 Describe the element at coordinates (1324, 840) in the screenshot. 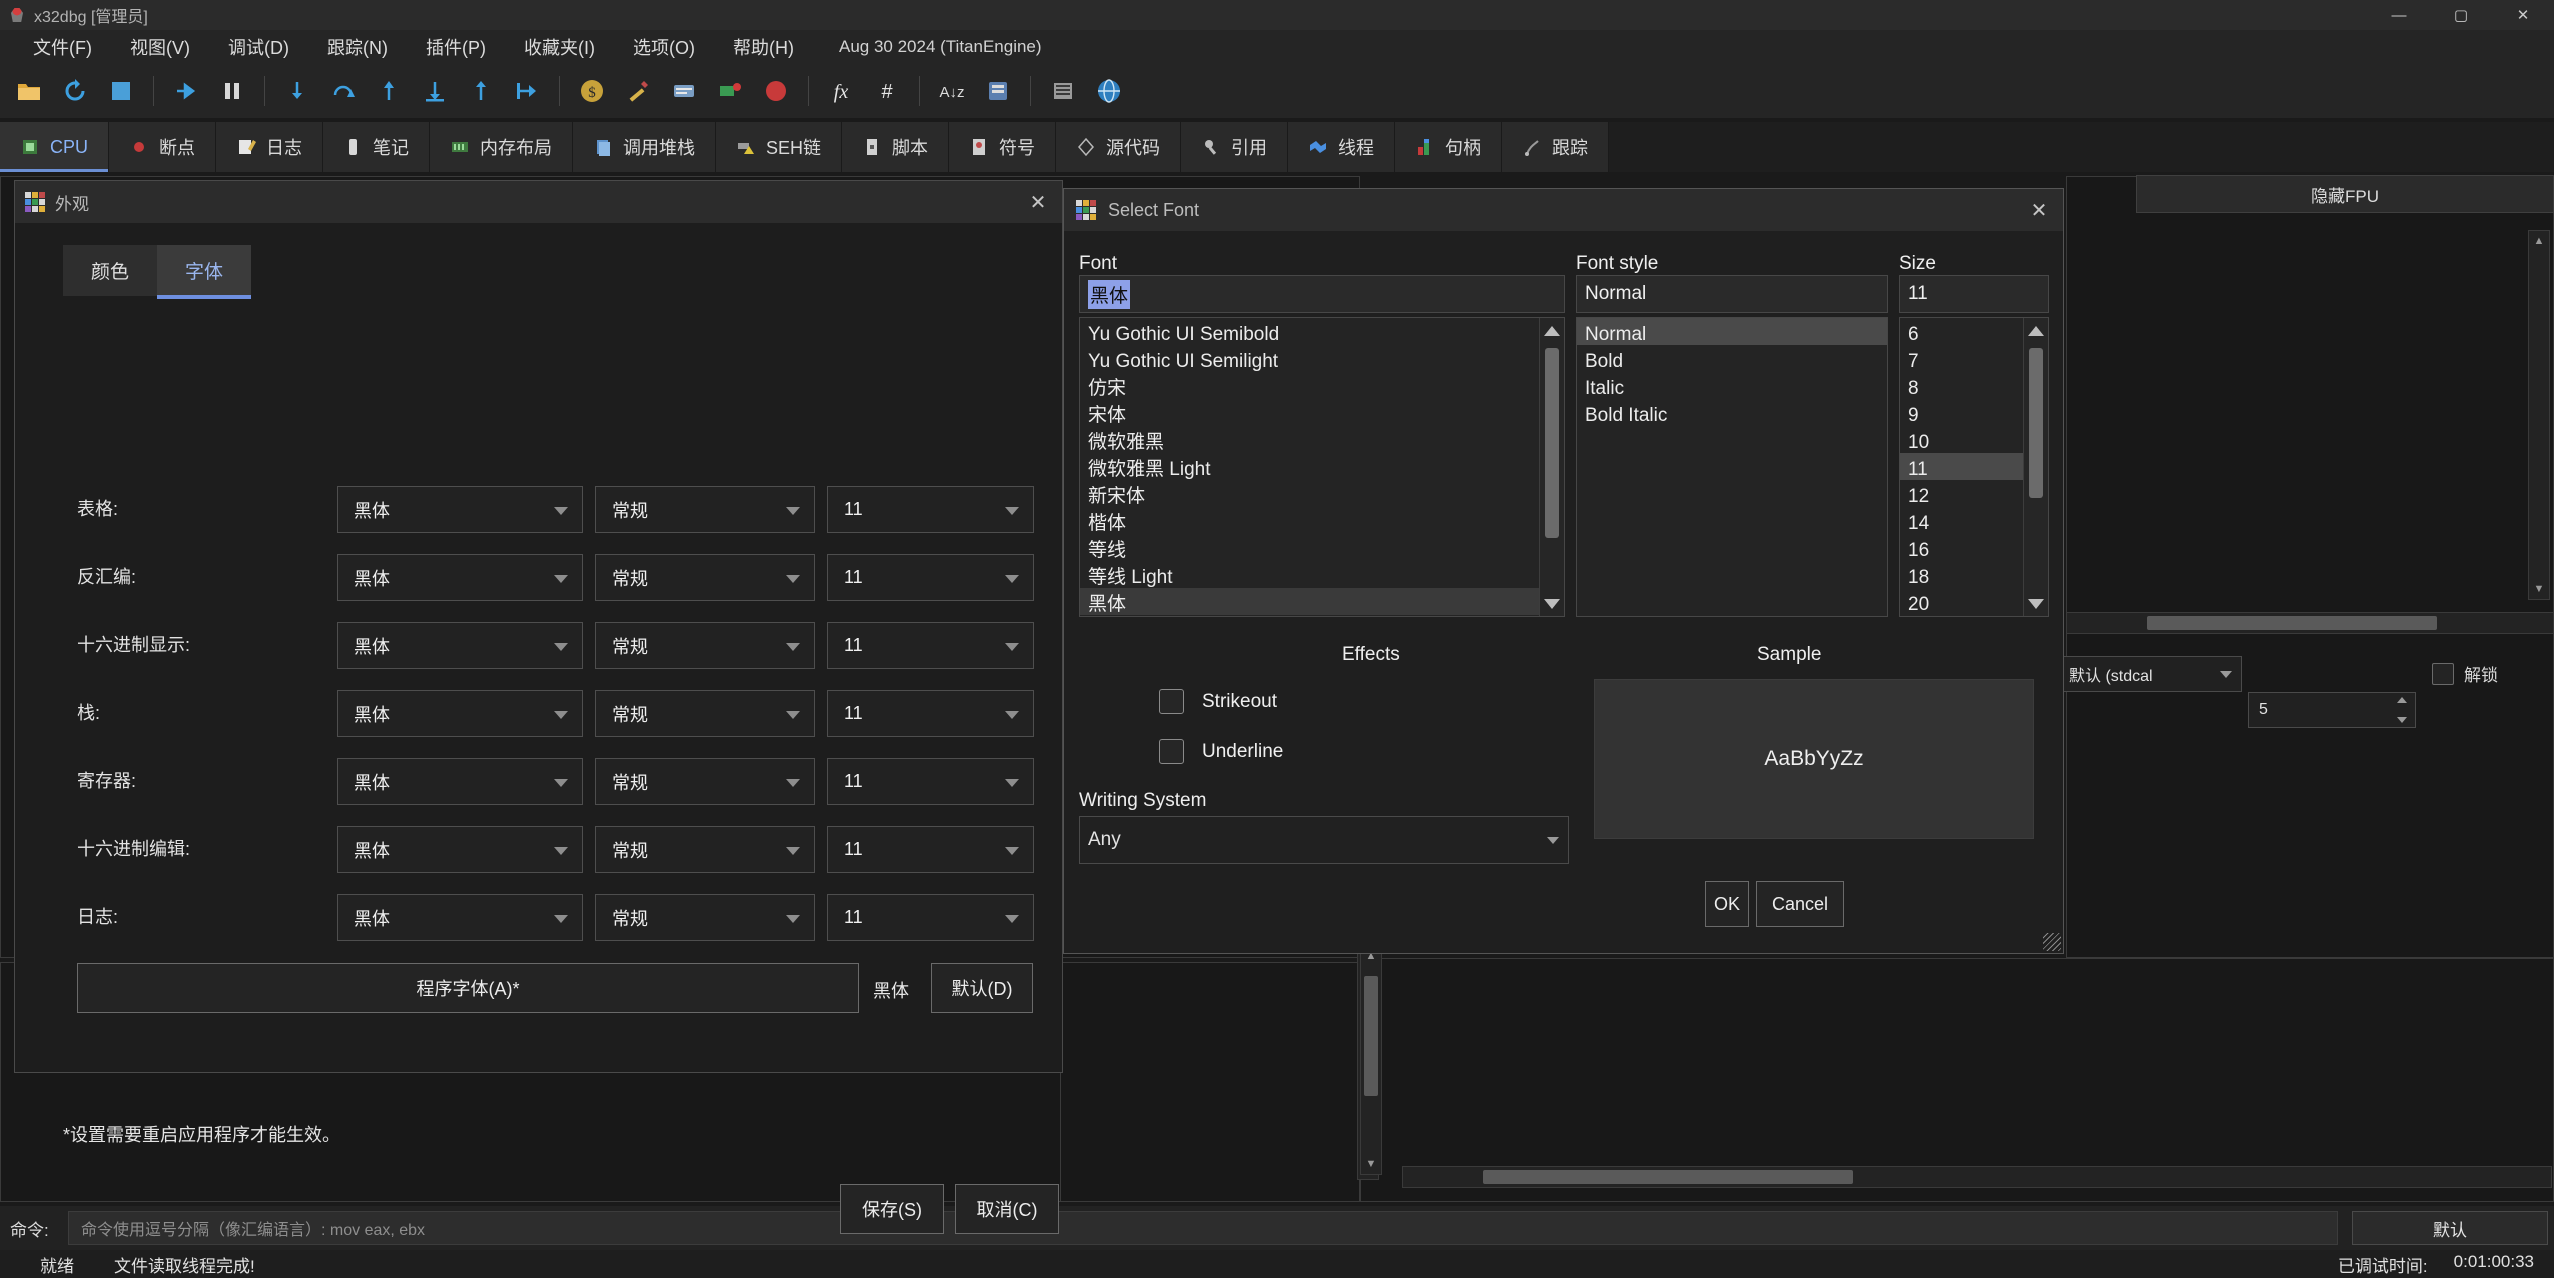

I see `writing-system-select: Any` at that location.